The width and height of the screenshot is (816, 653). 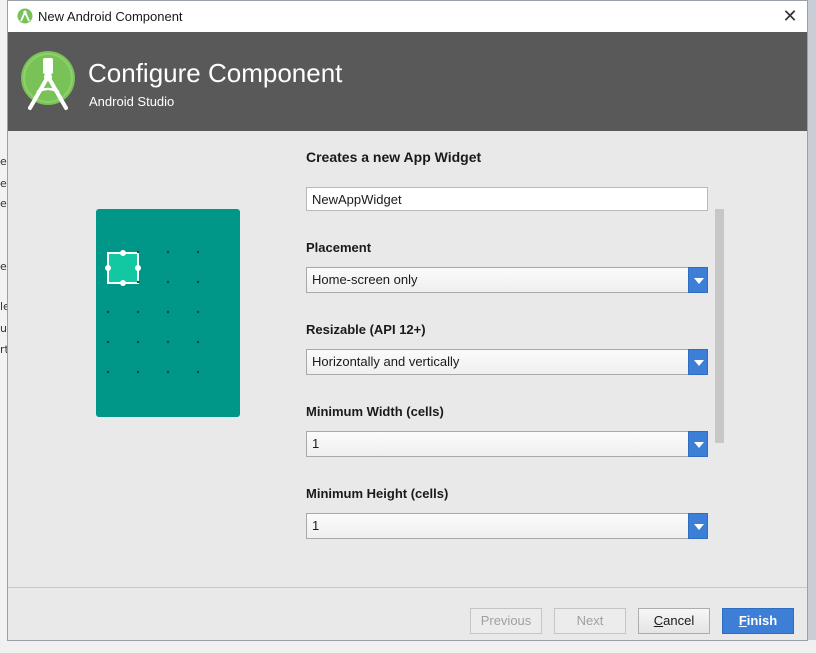 I want to click on app-widget-illustration, so click(x=168, y=313).